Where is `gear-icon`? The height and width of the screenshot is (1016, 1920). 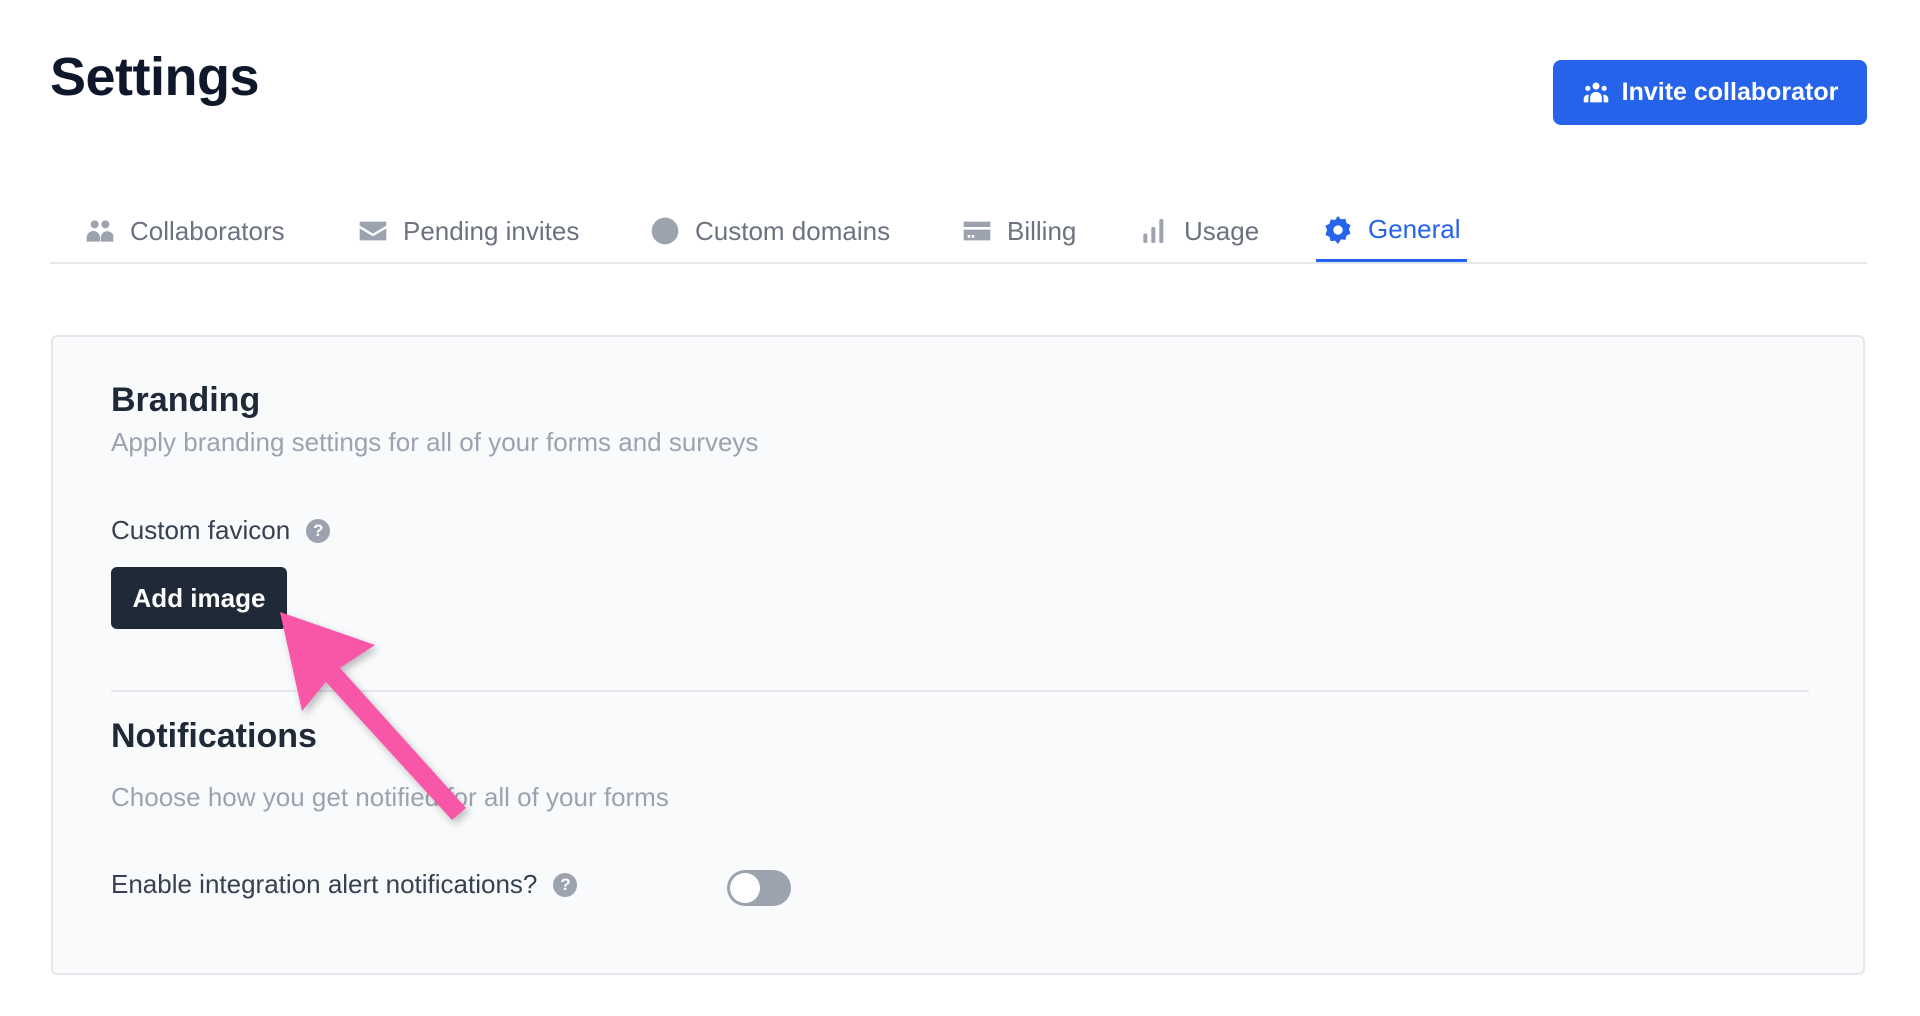
gear-icon is located at coordinates (1338, 229).